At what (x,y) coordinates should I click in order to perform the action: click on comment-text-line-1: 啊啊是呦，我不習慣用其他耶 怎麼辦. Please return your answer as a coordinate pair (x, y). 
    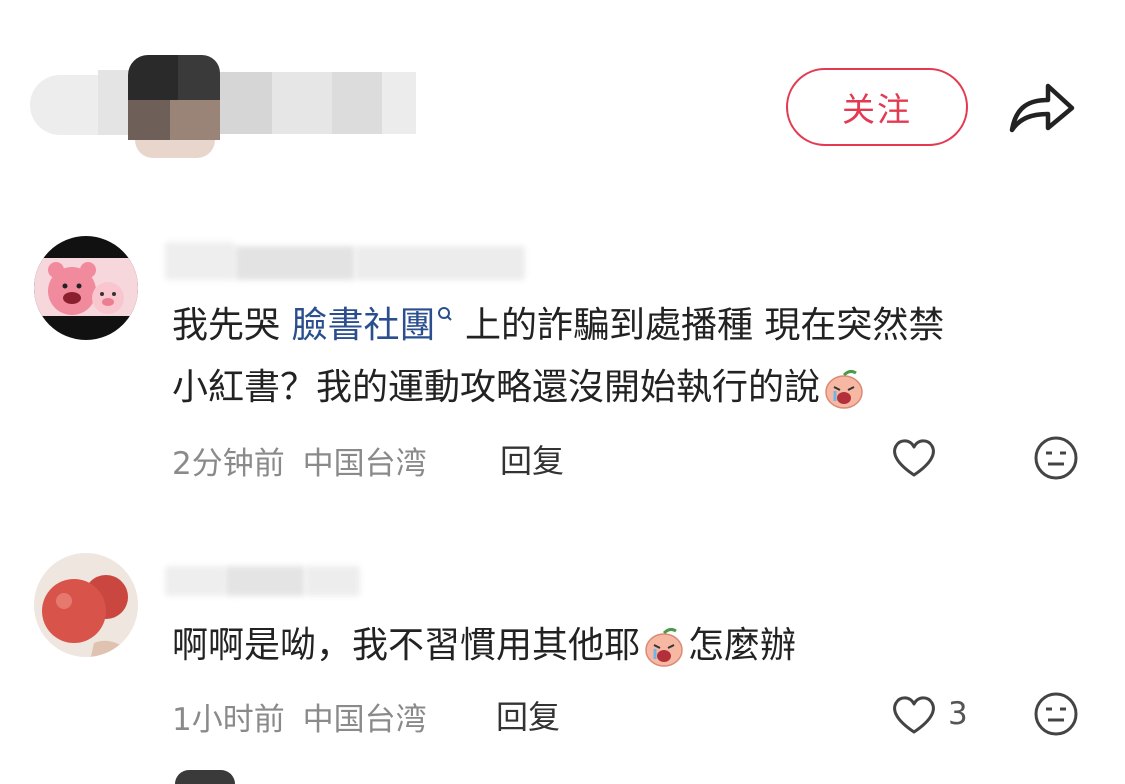
    Looking at the image, I should click on (484, 646).